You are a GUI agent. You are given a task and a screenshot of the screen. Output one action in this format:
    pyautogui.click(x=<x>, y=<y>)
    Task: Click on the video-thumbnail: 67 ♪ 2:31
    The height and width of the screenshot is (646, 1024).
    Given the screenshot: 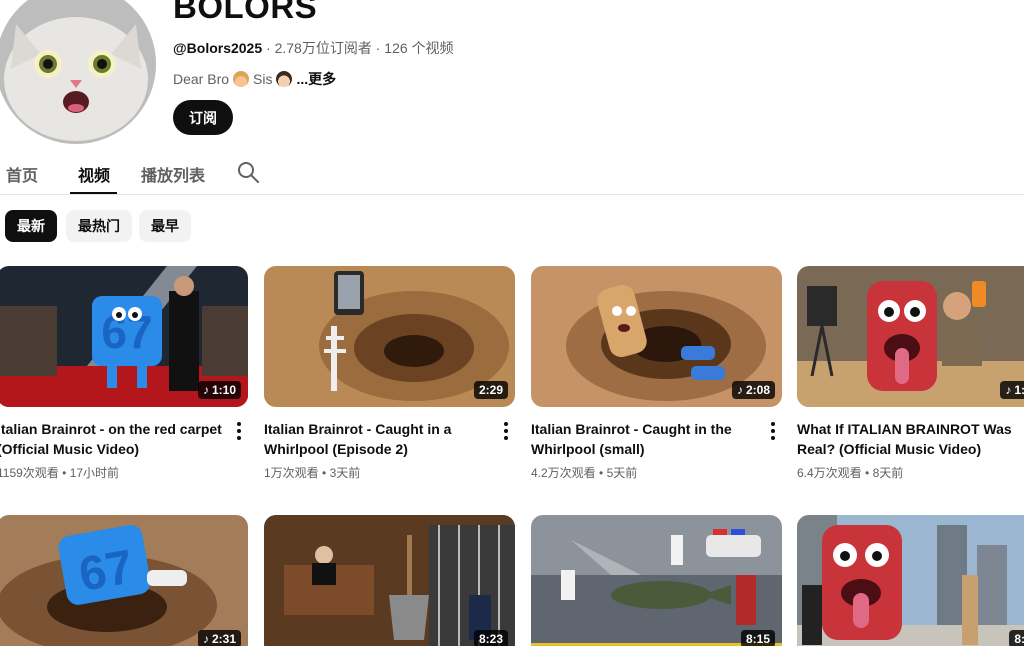 What is the action you would take?
    pyautogui.click(x=124, y=580)
    